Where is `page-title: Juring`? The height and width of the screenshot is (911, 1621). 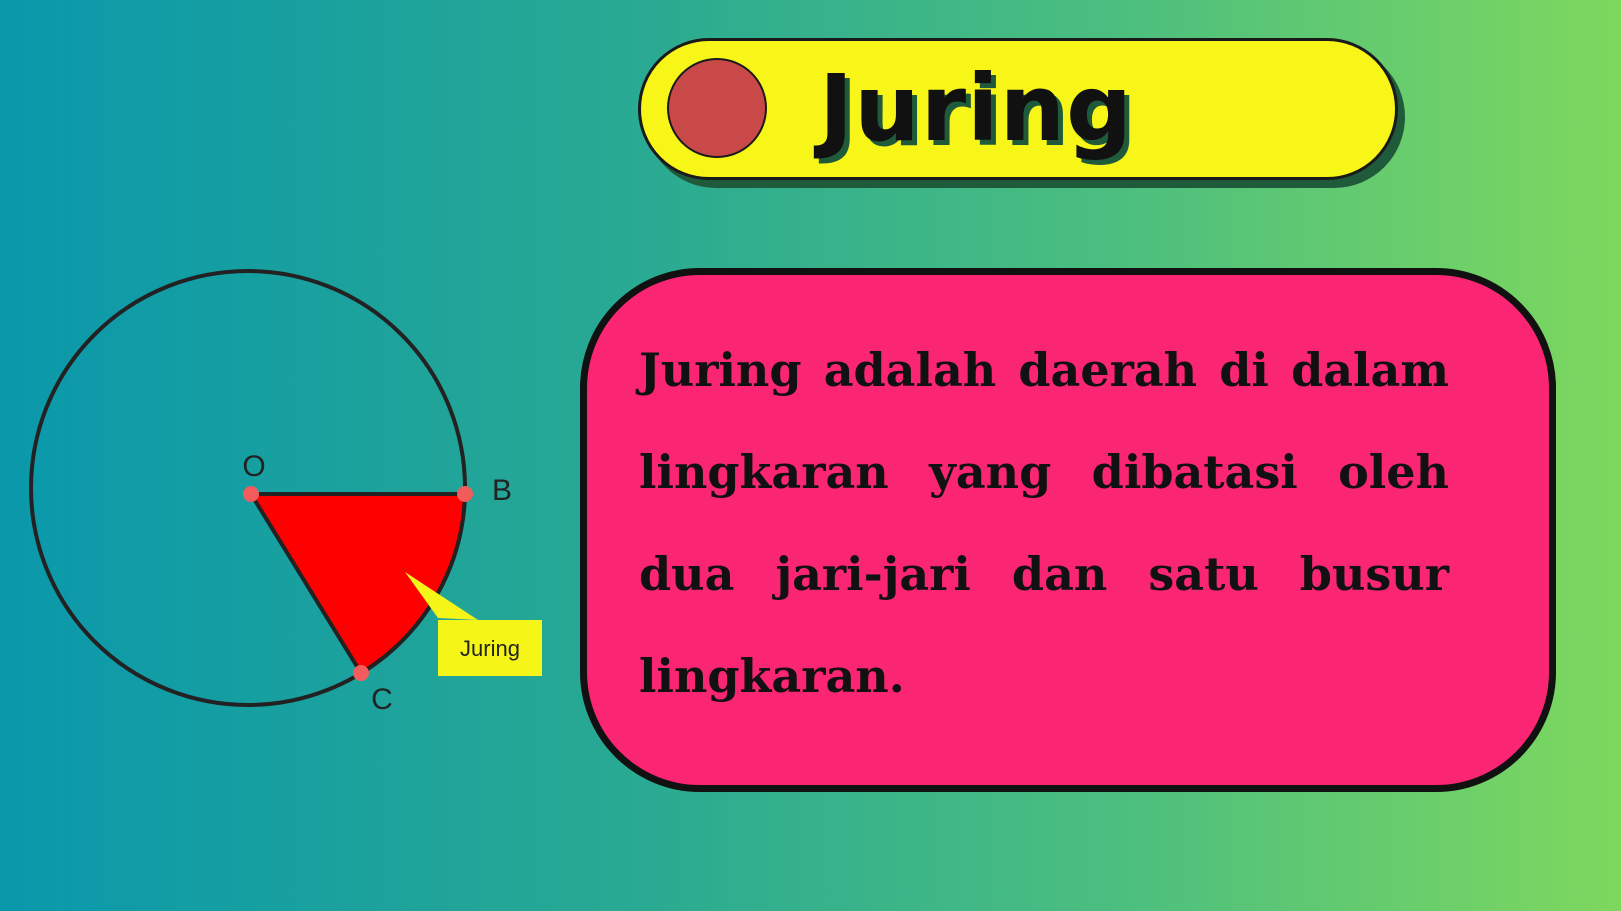
page-title: Juring is located at coordinates (976, 108).